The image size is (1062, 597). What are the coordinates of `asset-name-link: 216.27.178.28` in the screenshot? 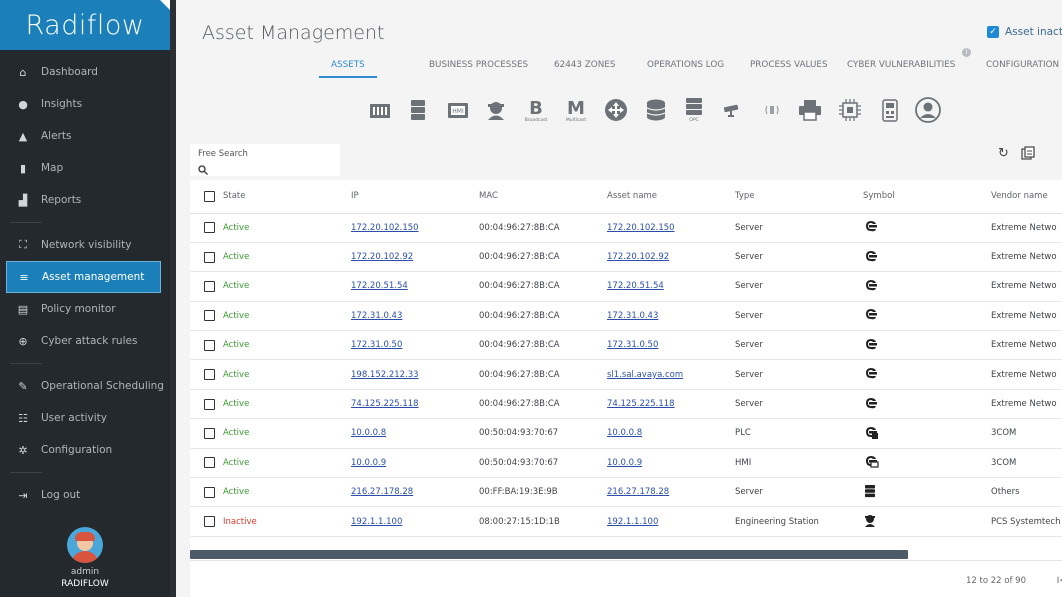 It's located at (638, 492).